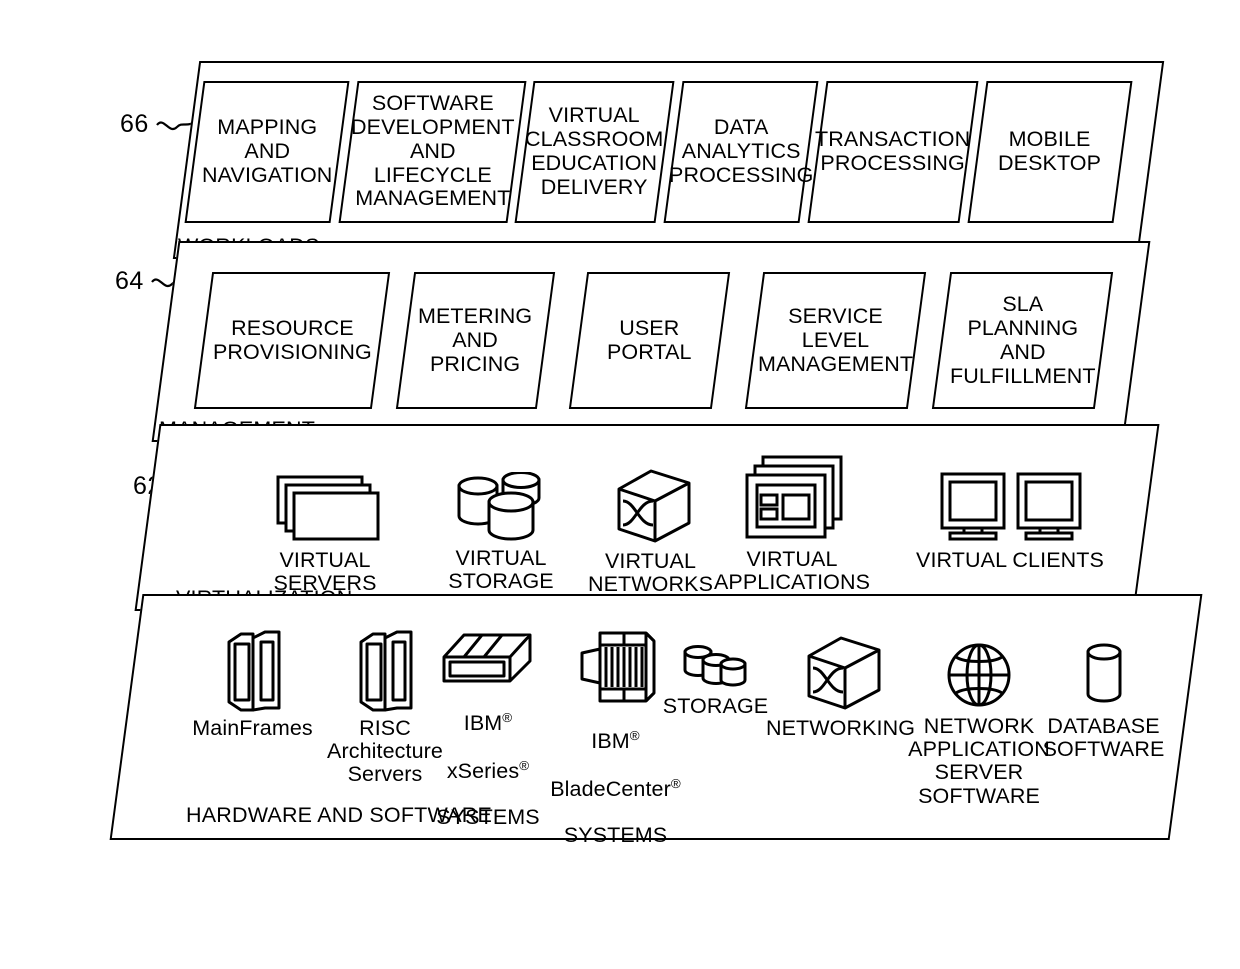 This screenshot has height=969, width=1240. I want to click on database-cylinder-icon, so click(1103, 673).